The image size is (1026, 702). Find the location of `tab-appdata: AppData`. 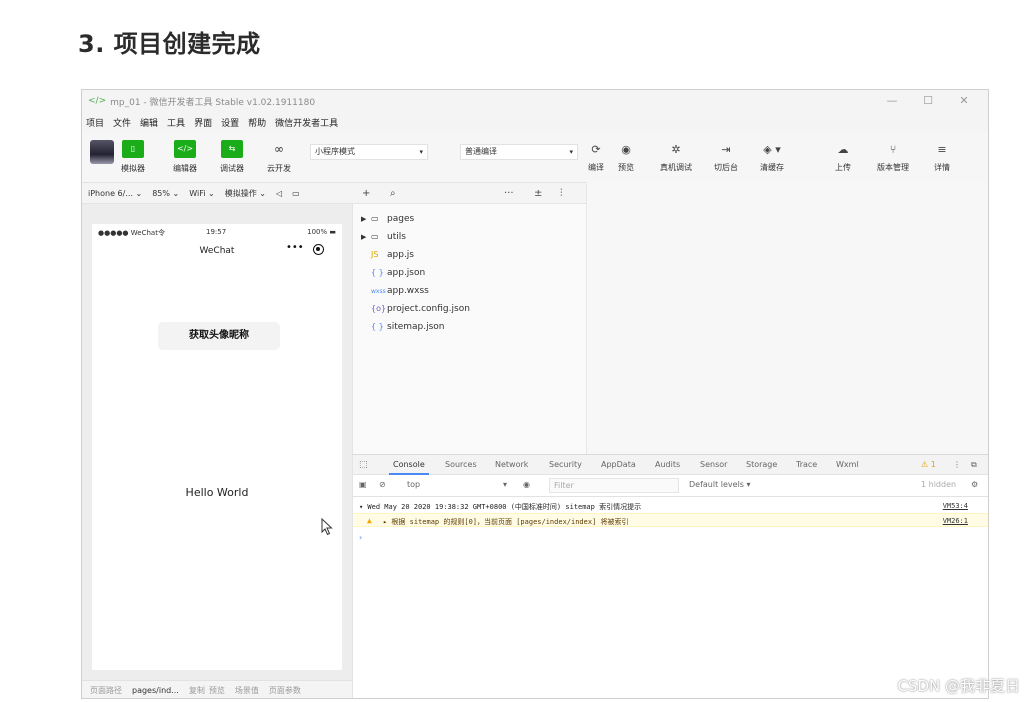

tab-appdata: AppData is located at coordinates (618, 464).